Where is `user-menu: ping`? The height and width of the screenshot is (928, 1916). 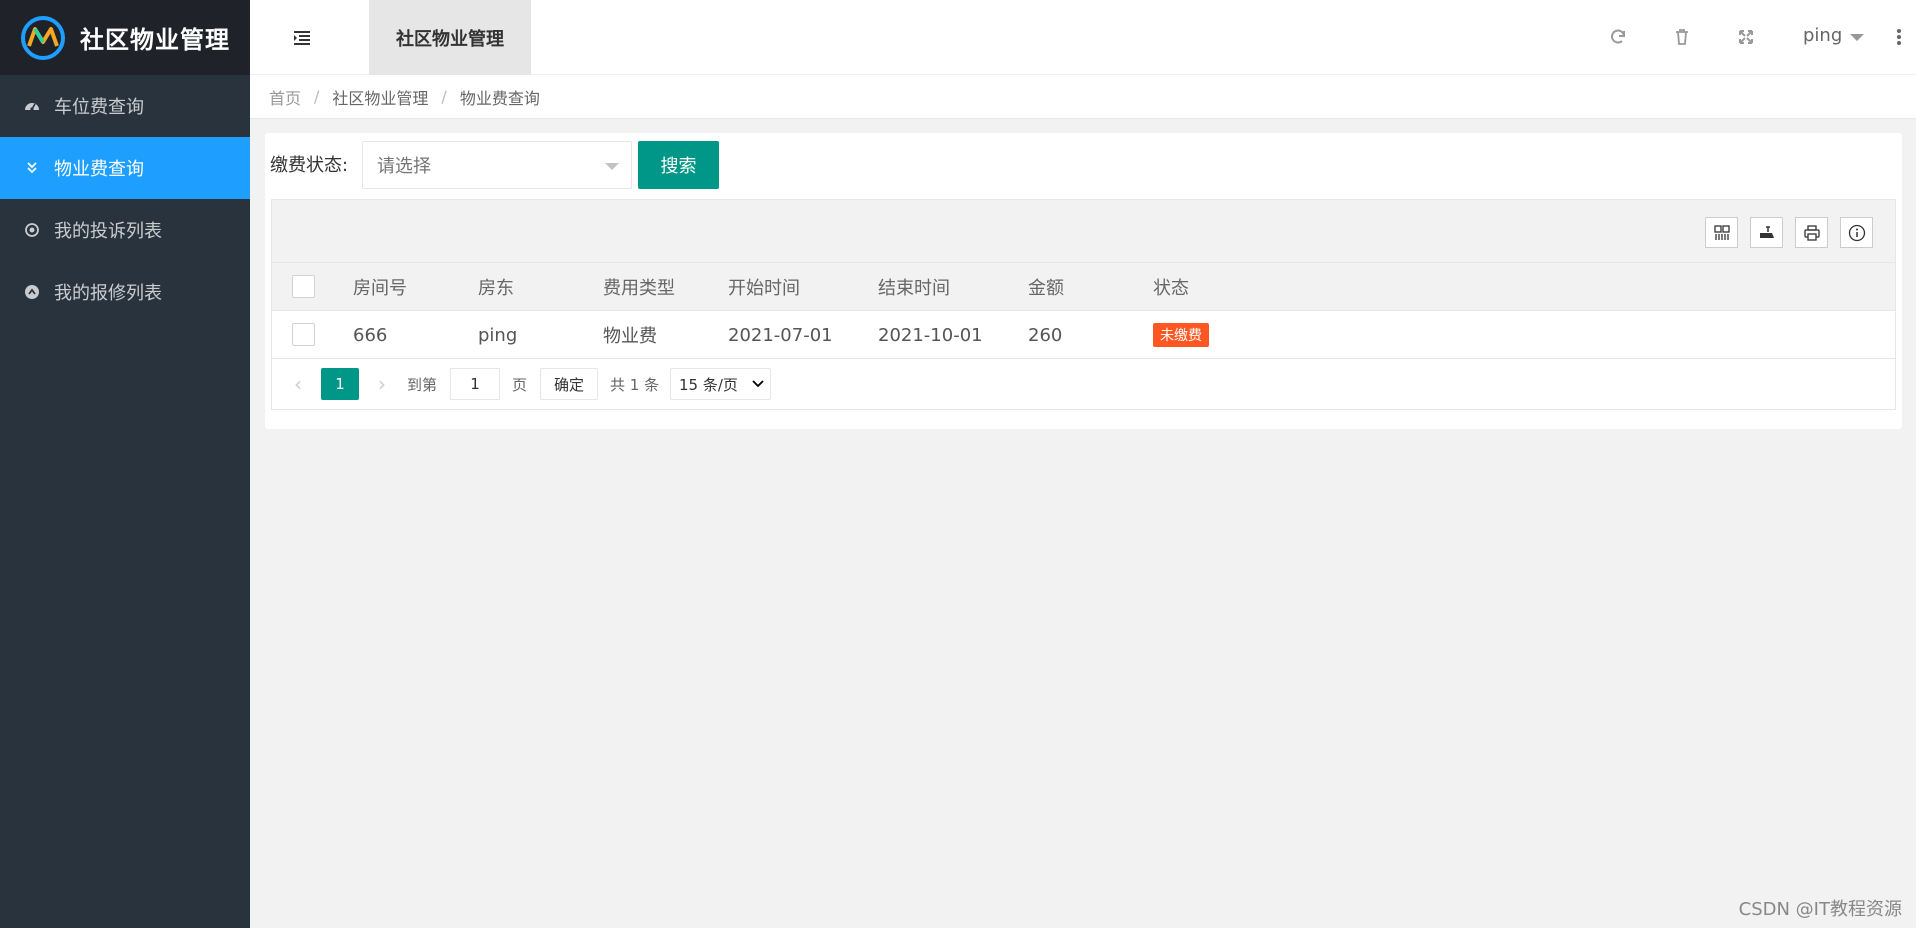
user-menu: ping is located at coordinates (1834, 35).